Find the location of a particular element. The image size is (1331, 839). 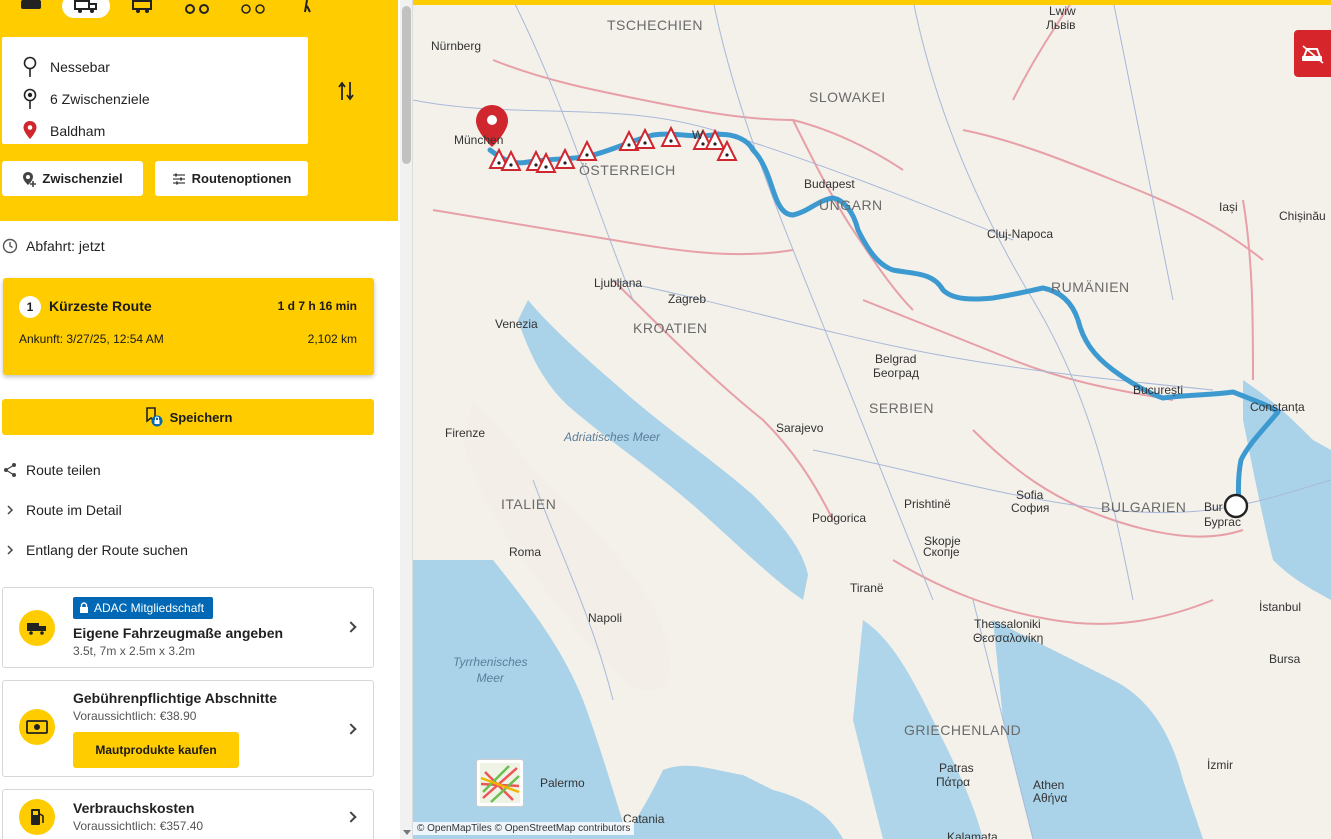

toll-money-icon is located at coordinates (37, 727).